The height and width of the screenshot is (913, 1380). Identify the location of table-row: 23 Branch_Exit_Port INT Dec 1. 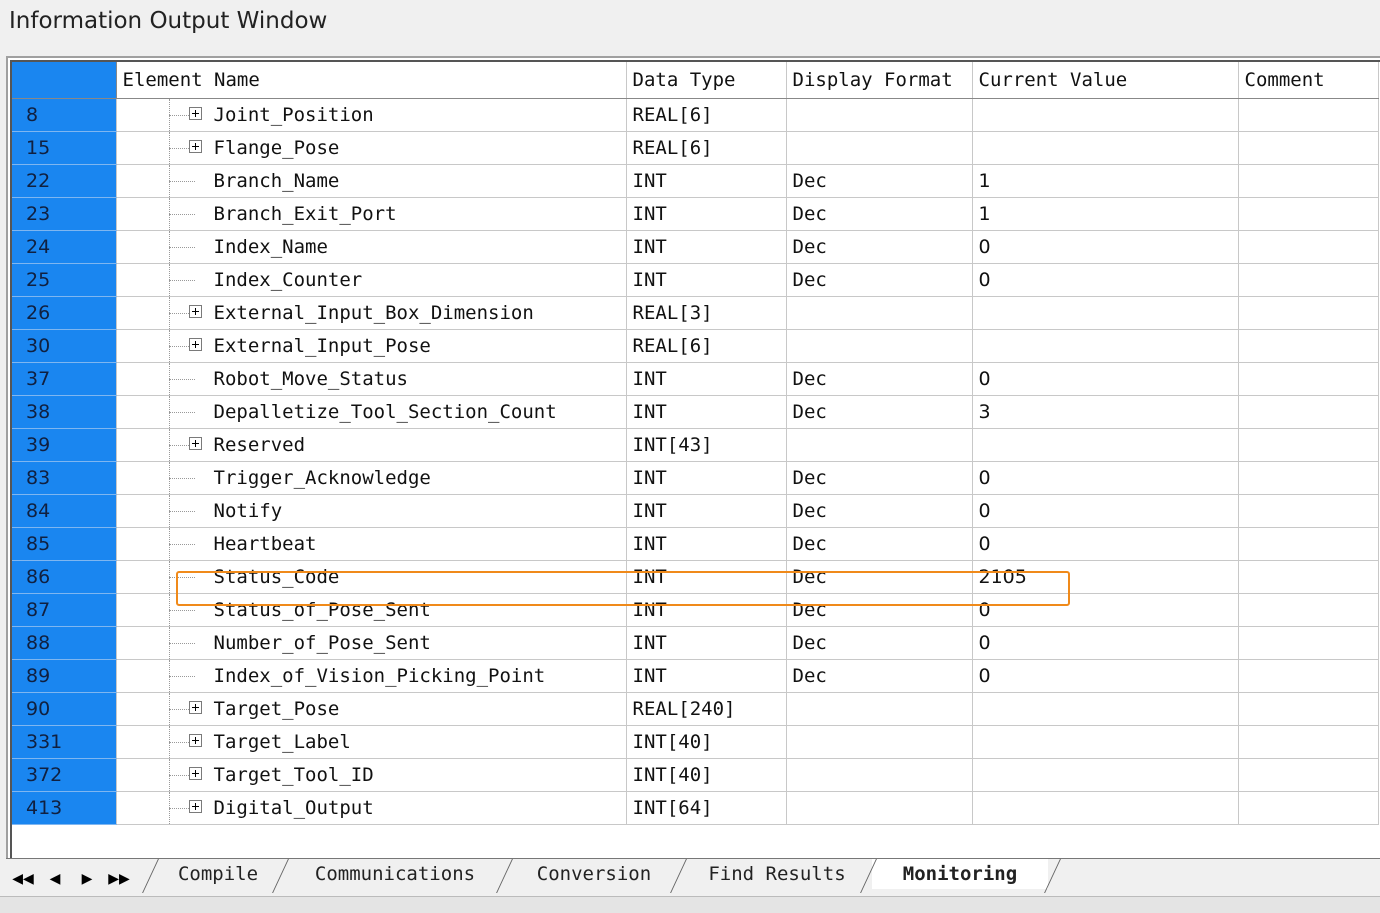
(695, 214).